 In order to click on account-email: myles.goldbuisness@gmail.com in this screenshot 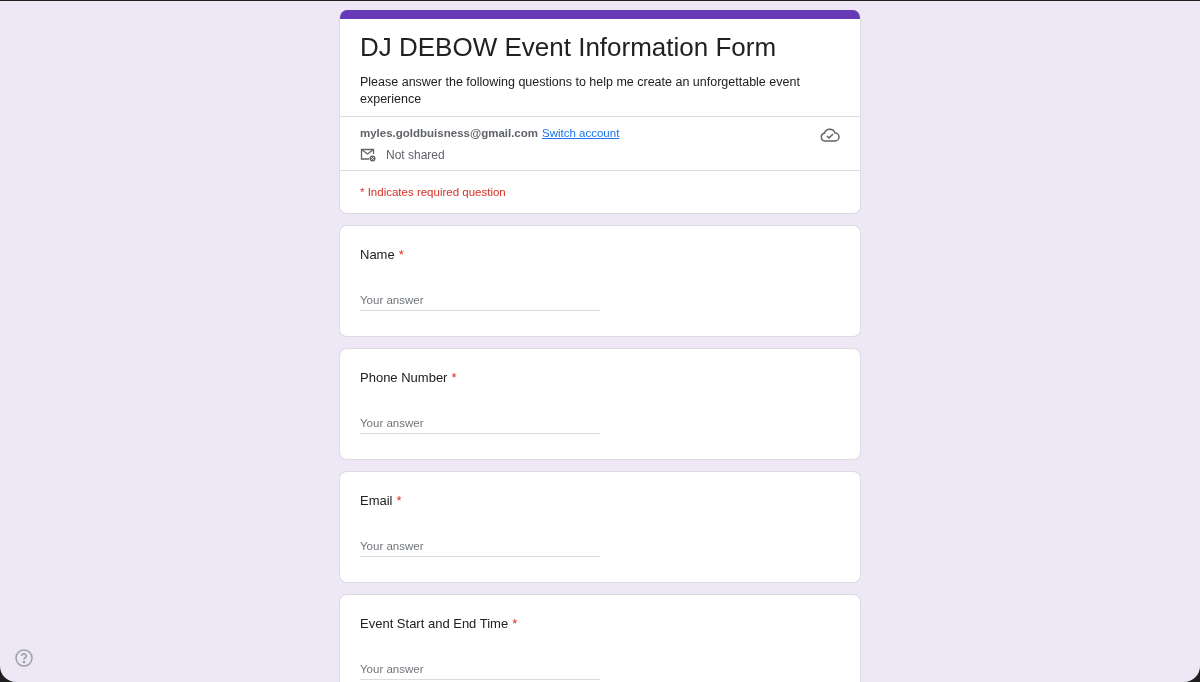, I will do `click(449, 133)`.